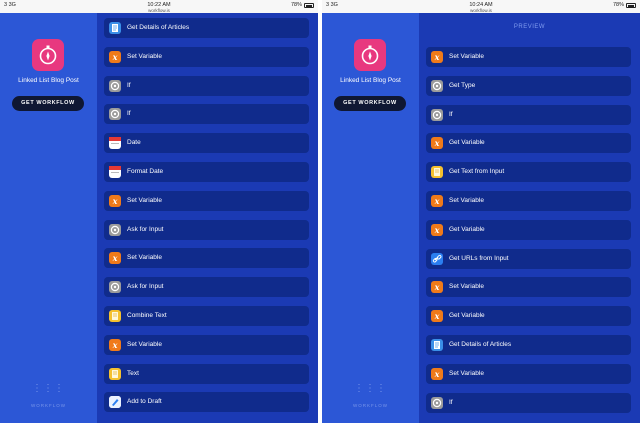 The image size is (640, 423). Describe the element at coordinates (145, 171) in the screenshot. I see `action-label: Format Date` at that location.